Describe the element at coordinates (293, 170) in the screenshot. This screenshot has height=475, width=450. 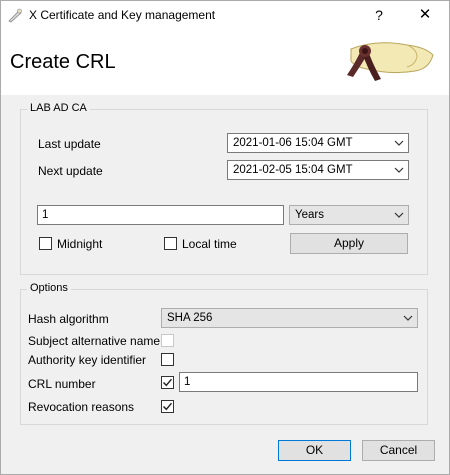
I see `next-update-value: 2021-02-05 15:04 GMT` at that location.